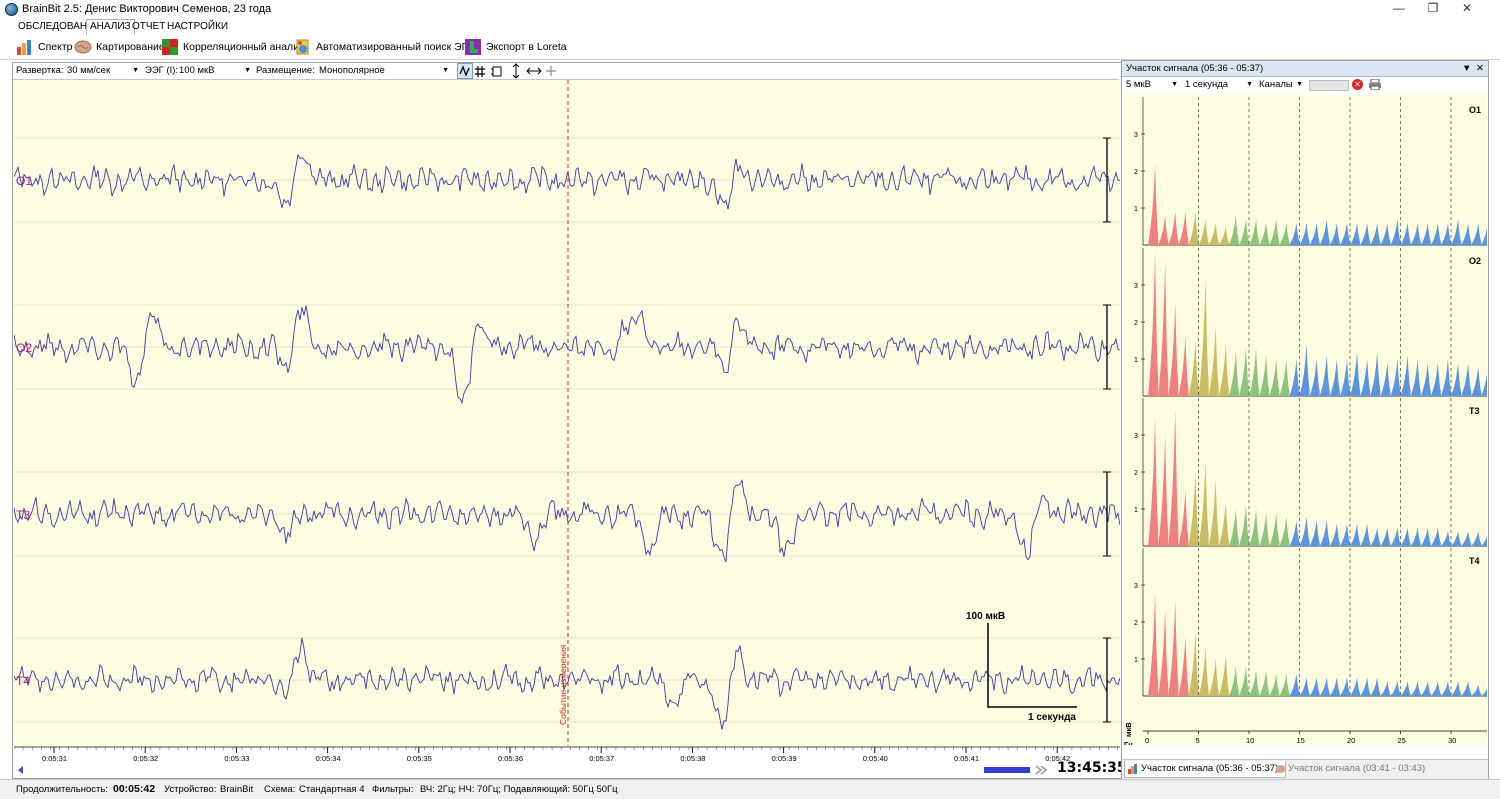  Describe the element at coordinates (563, 684) in the screenshot. I see `event-label: Событие измерения` at that location.